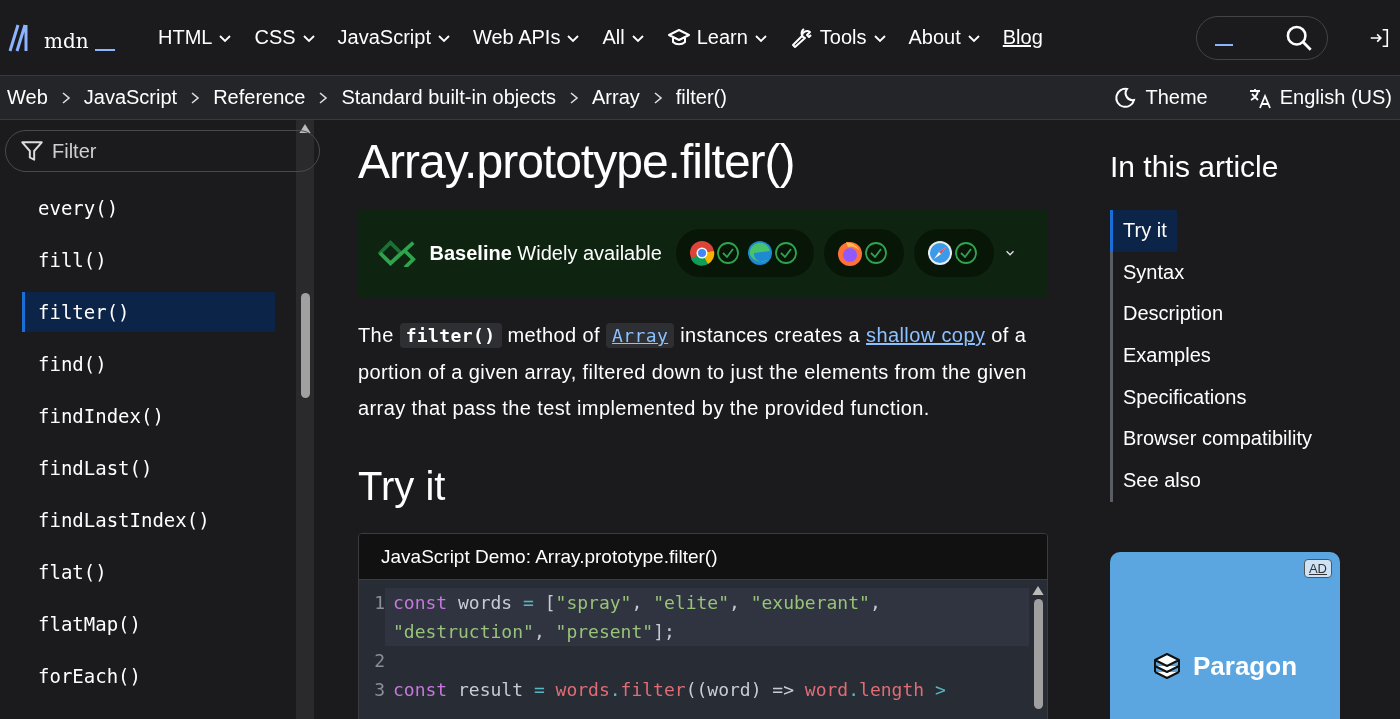 The image size is (1400, 719). What do you see at coordinates (1225, 635) in the screenshot?
I see `ad-banner: AD Paragon` at bounding box center [1225, 635].